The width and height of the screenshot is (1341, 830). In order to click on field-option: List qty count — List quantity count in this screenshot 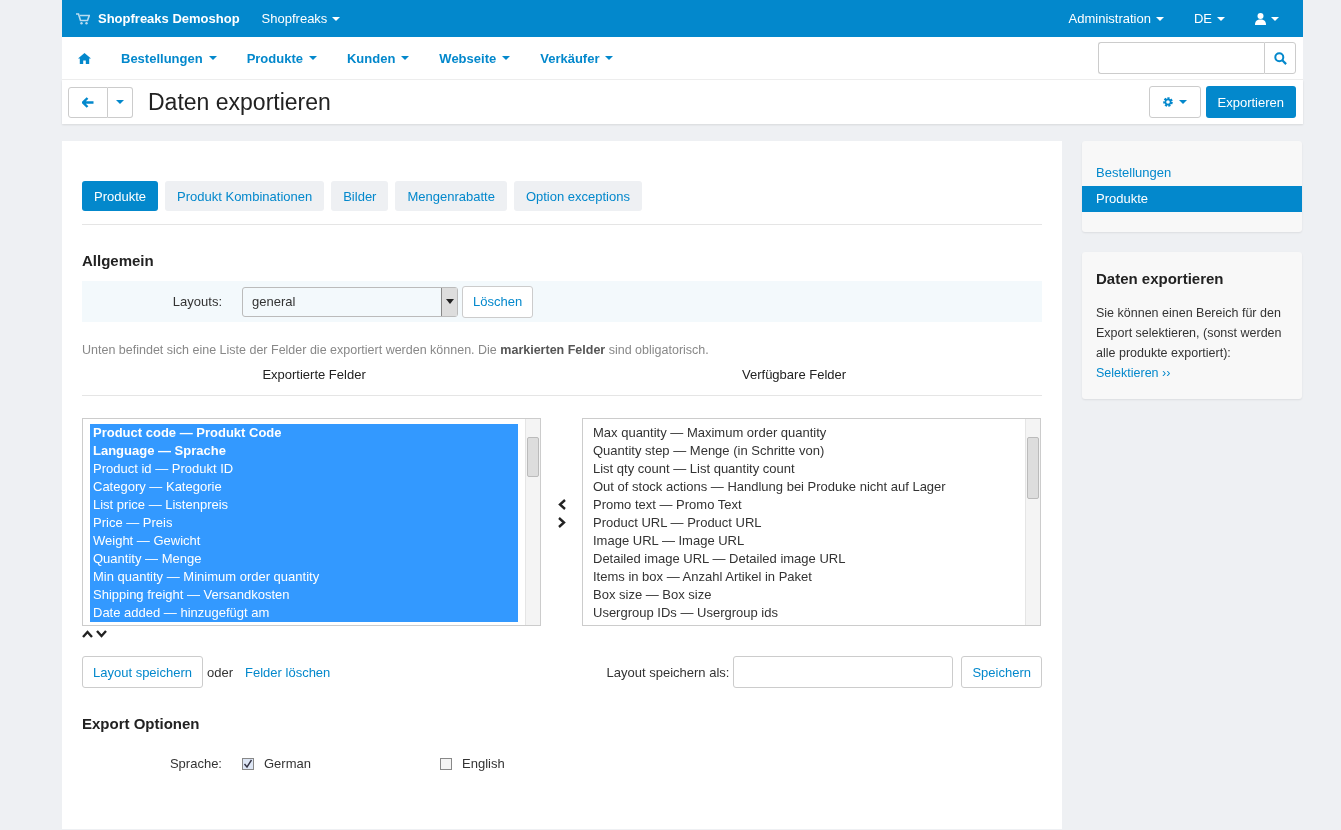, I will do `click(807, 469)`.